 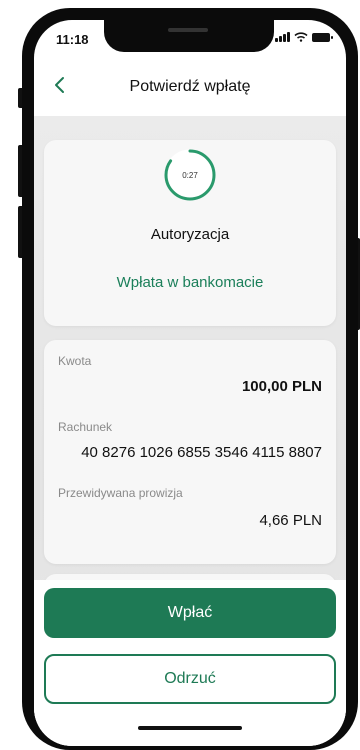 I want to click on account-value: 40 8276 1026 6855 3546 4115 8807, so click(x=201, y=452).